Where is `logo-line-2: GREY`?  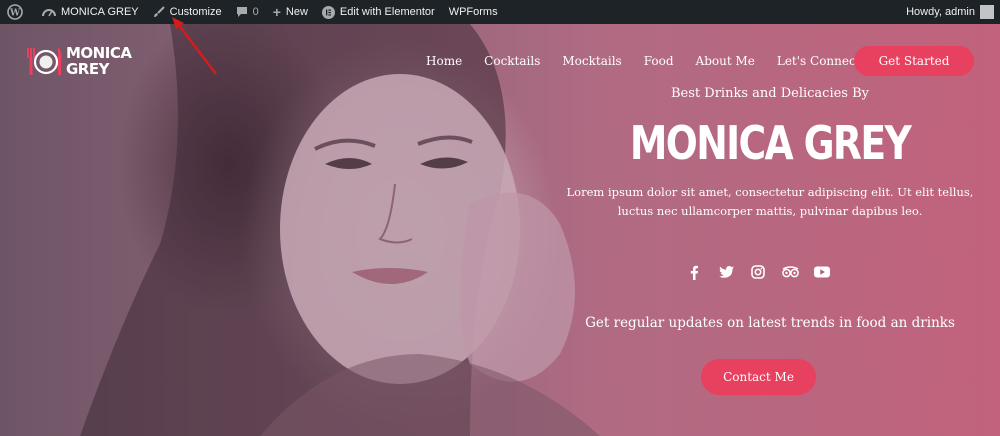
logo-line-2: GREY is located at coordinates (87, 69).